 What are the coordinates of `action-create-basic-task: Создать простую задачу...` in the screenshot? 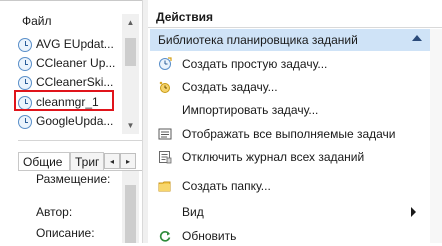 It's located at (288, 64).